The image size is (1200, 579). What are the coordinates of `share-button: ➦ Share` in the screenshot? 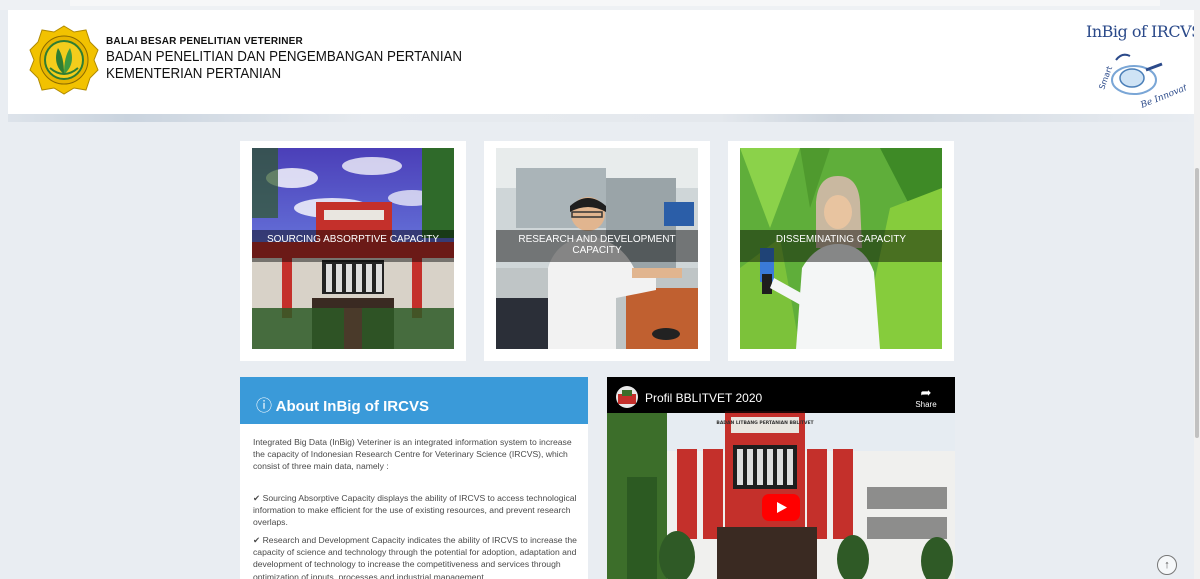 It's located at (926, 397).